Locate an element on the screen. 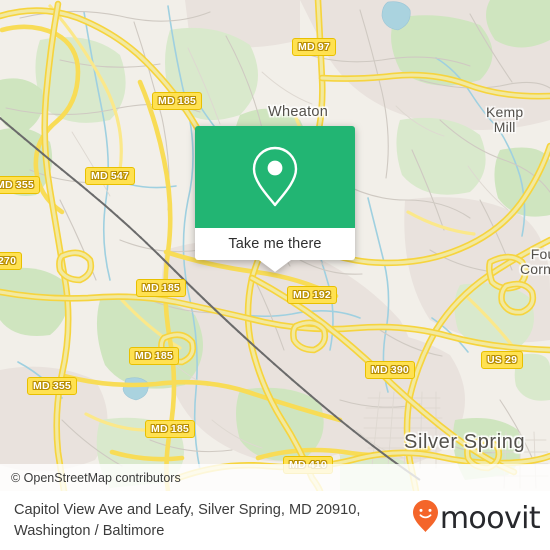 The width and height of the screenshot is (550, 550). take-me-there-label: Take me there is located at coordinates (275, 244).